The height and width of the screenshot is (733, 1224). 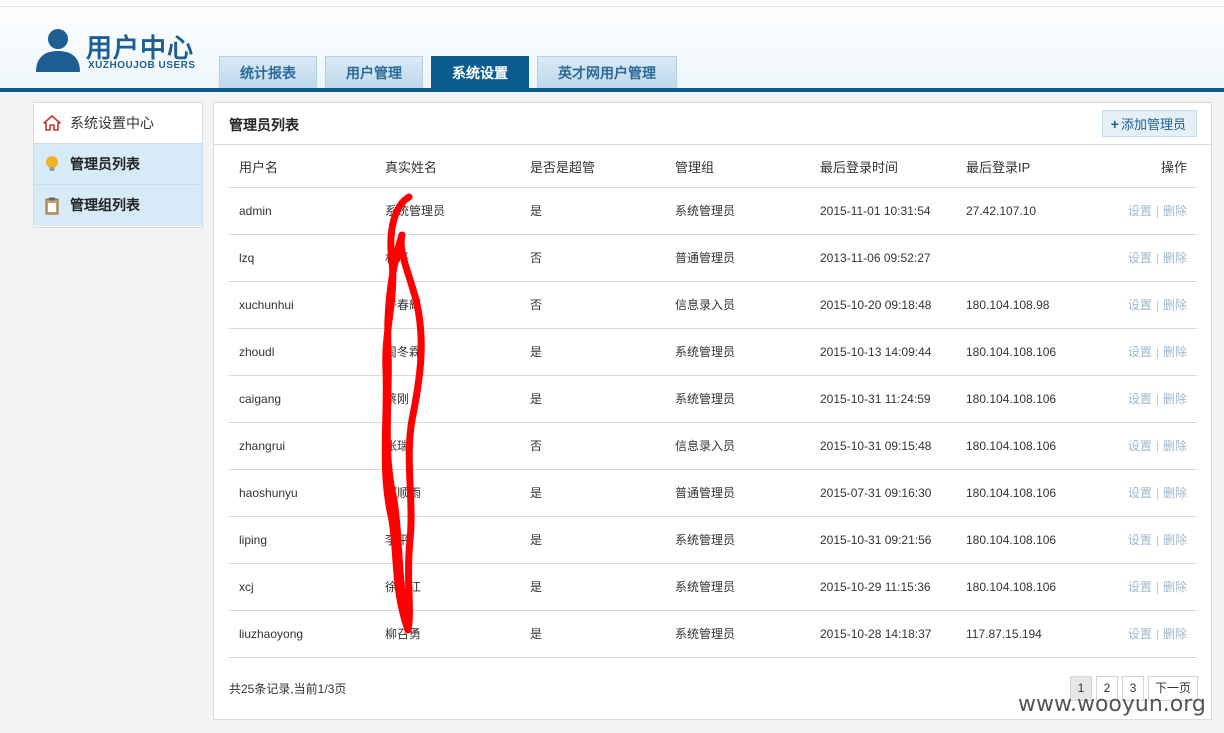 What do you see at coordinates (302, 399) in the screenshot?
I see `cell-username: caigang` at bounding box center [302, 399].